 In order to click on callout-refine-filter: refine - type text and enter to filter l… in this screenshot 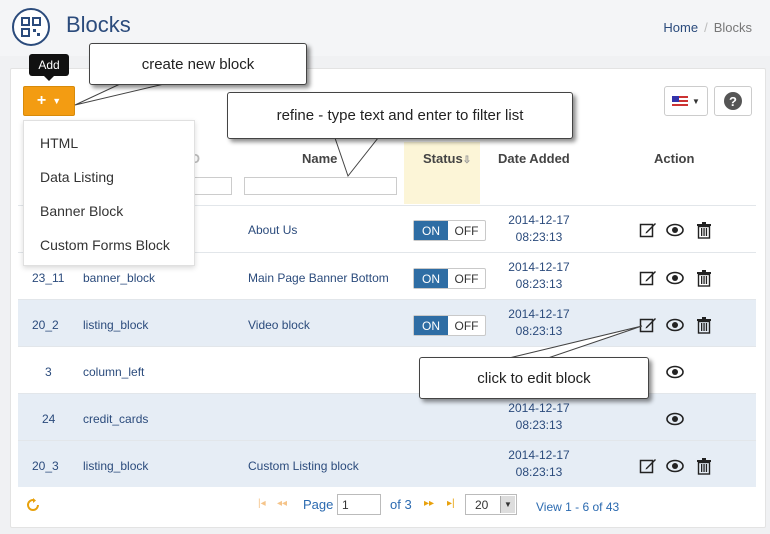, I will do `click(400, 115)`.